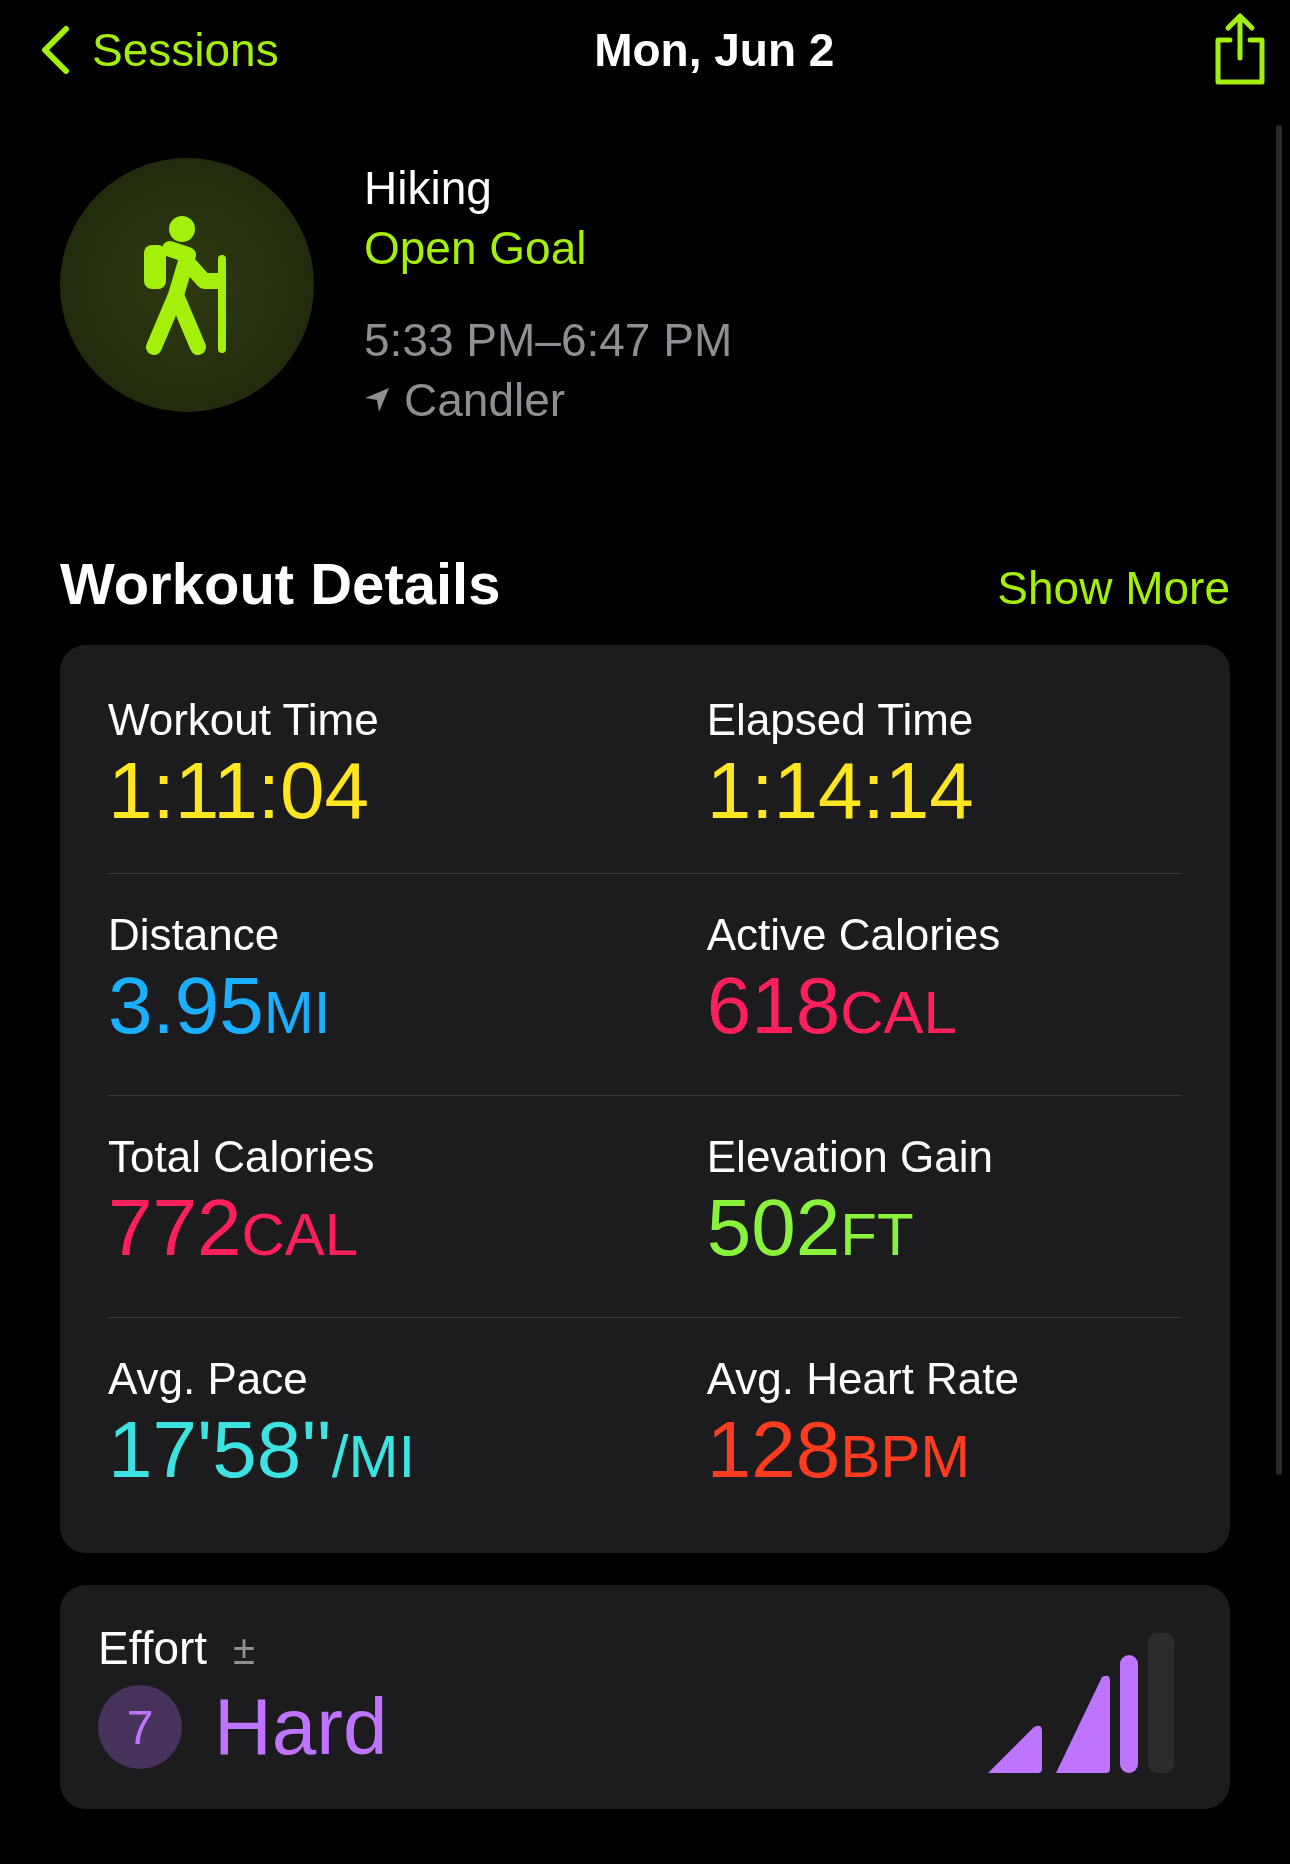 The image size is (1290, 1864). Describe the element at coordinates (485, 400) in the screenshot. I see `location-name: Candler` at that location.